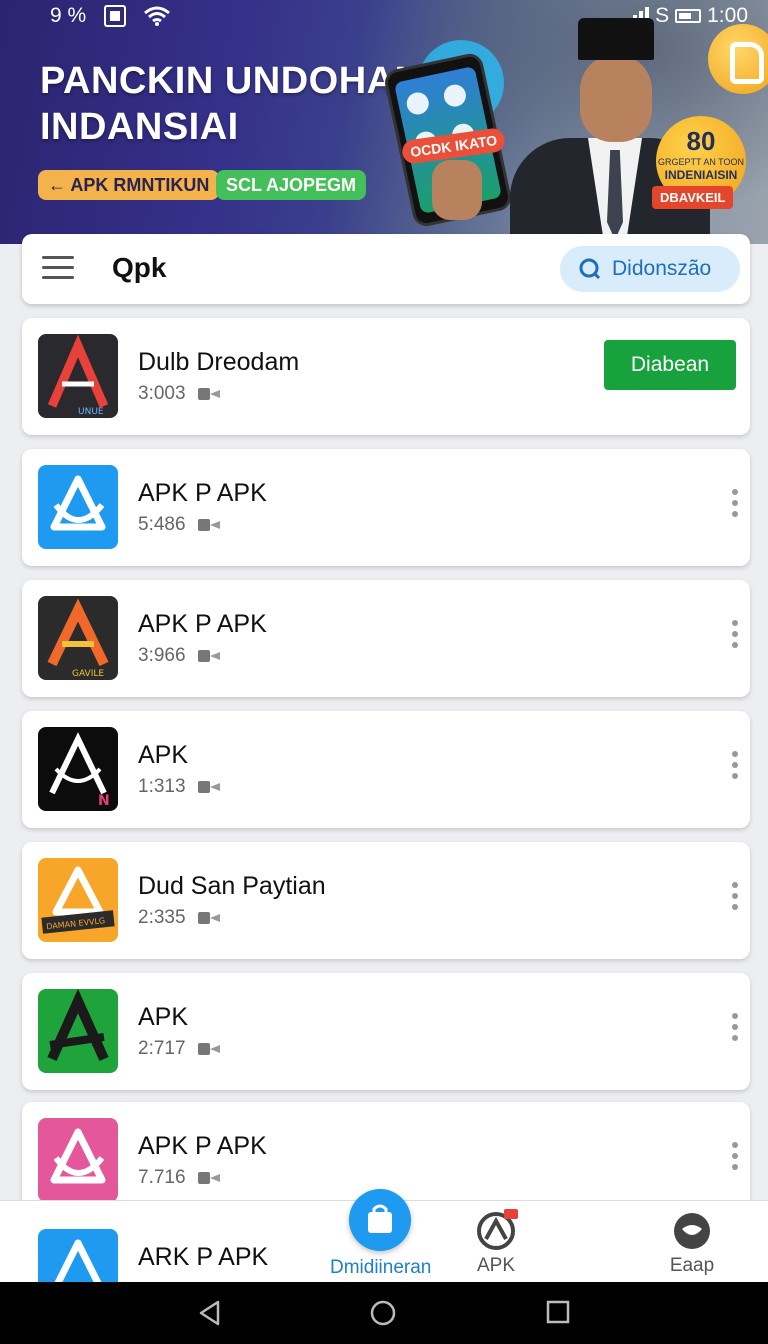 Image resolution: width=768 pixels, height=1344 pixels. I want to click on nav-tab-apk-label: APK, so click(496, 1265).